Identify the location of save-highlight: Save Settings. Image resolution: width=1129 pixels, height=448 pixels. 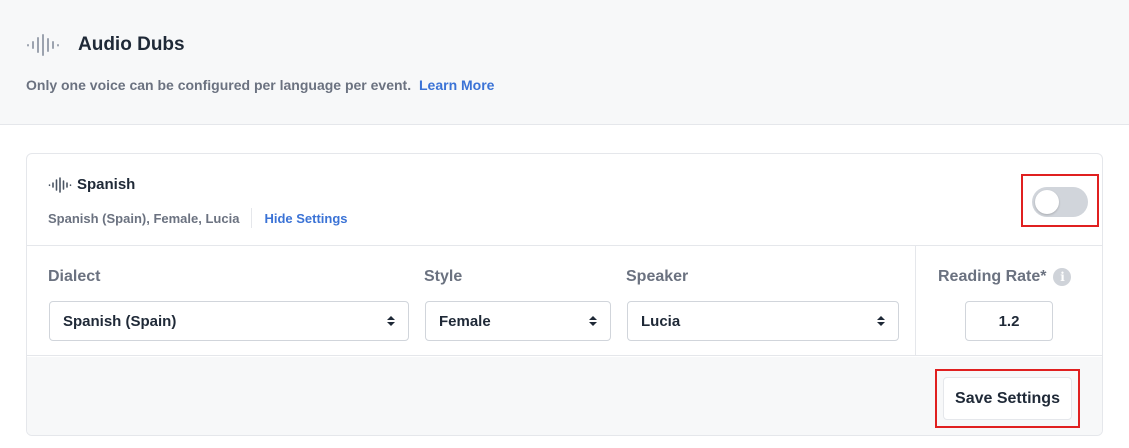
(1007, 398).